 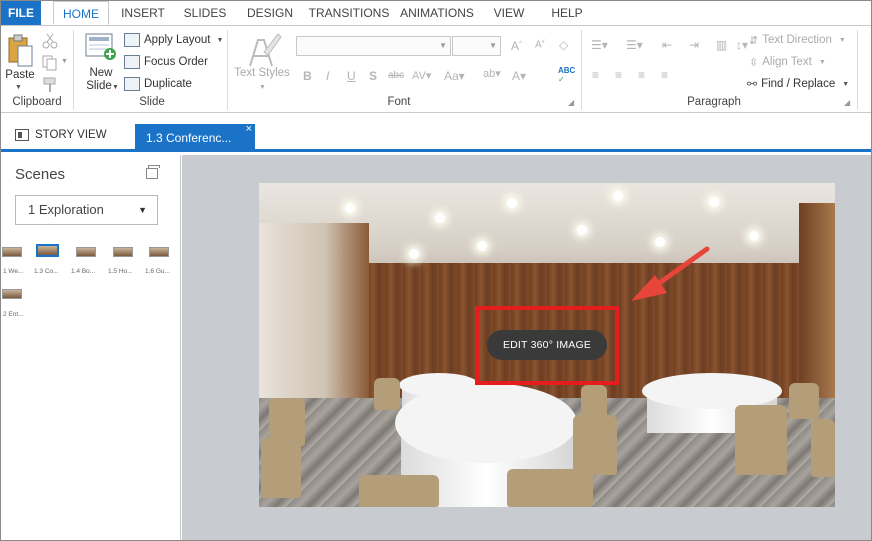 I want to click on change-case-icon: Aa▾, so click(x=454, y=76).